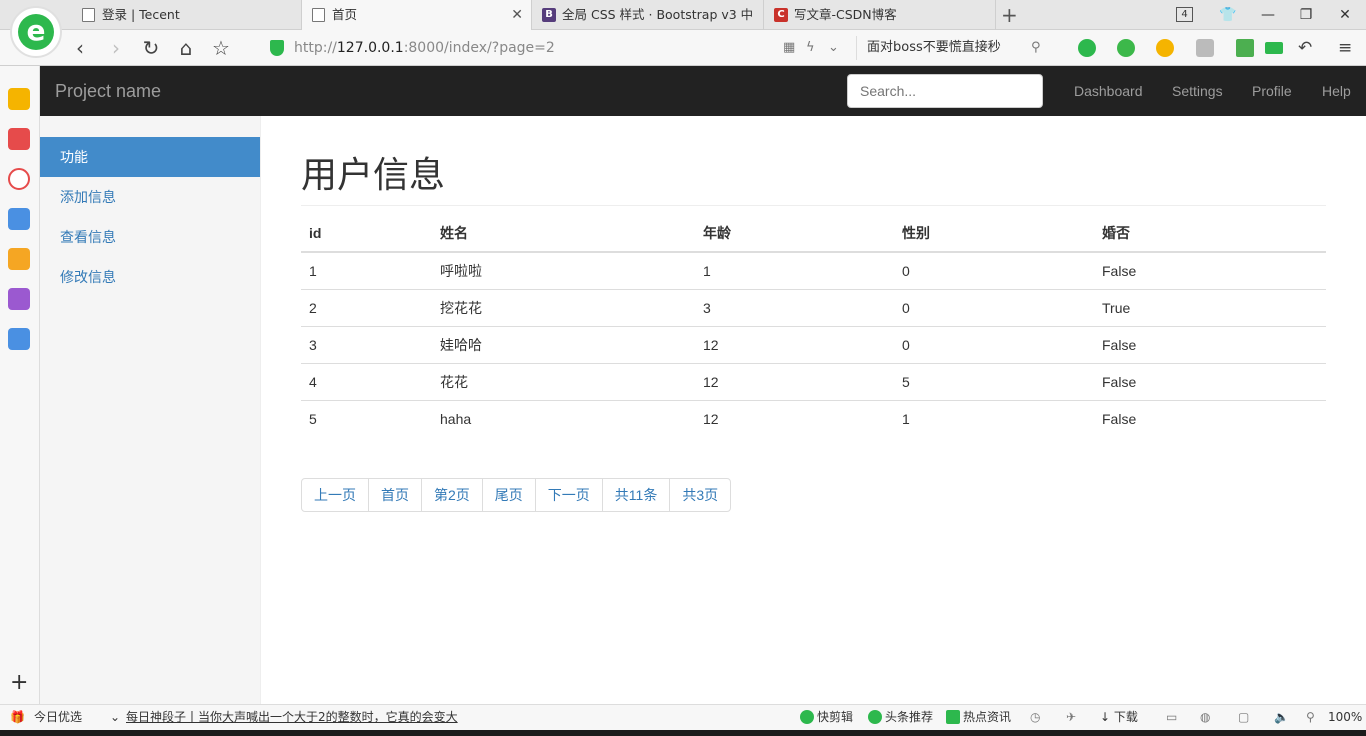 This screenshot has height=736, width=1366. I want to click on notebook-icon, so click(19, 259).